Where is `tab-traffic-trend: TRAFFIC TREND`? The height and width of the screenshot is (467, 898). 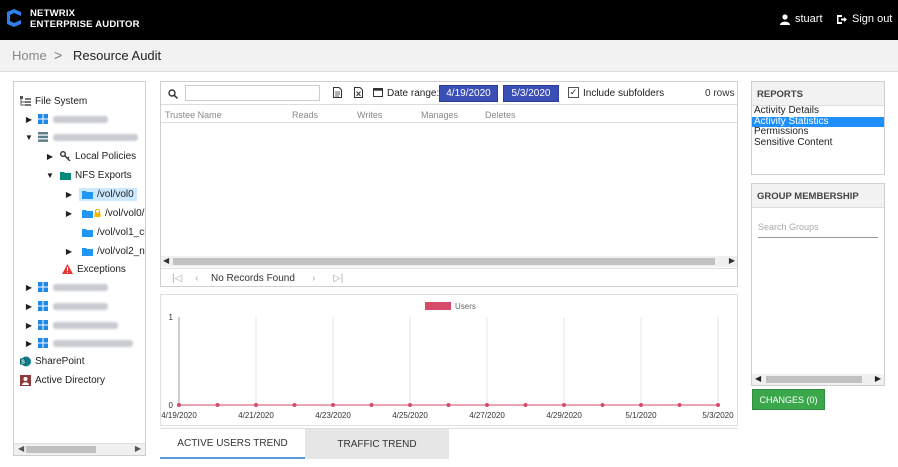
tab-traffic-trend: TRAFFIC TREND is located at coordinates (377, 444).